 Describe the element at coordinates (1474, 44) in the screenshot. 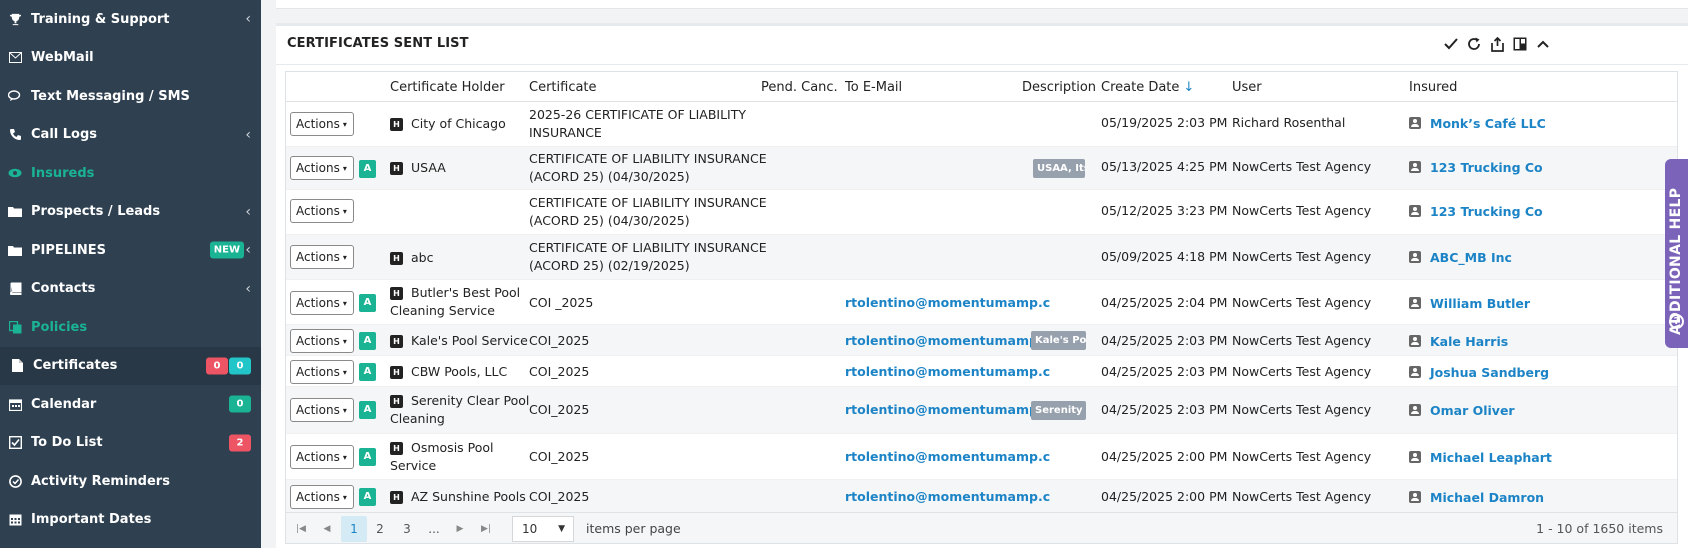

I see `refresh-icon` at that location.